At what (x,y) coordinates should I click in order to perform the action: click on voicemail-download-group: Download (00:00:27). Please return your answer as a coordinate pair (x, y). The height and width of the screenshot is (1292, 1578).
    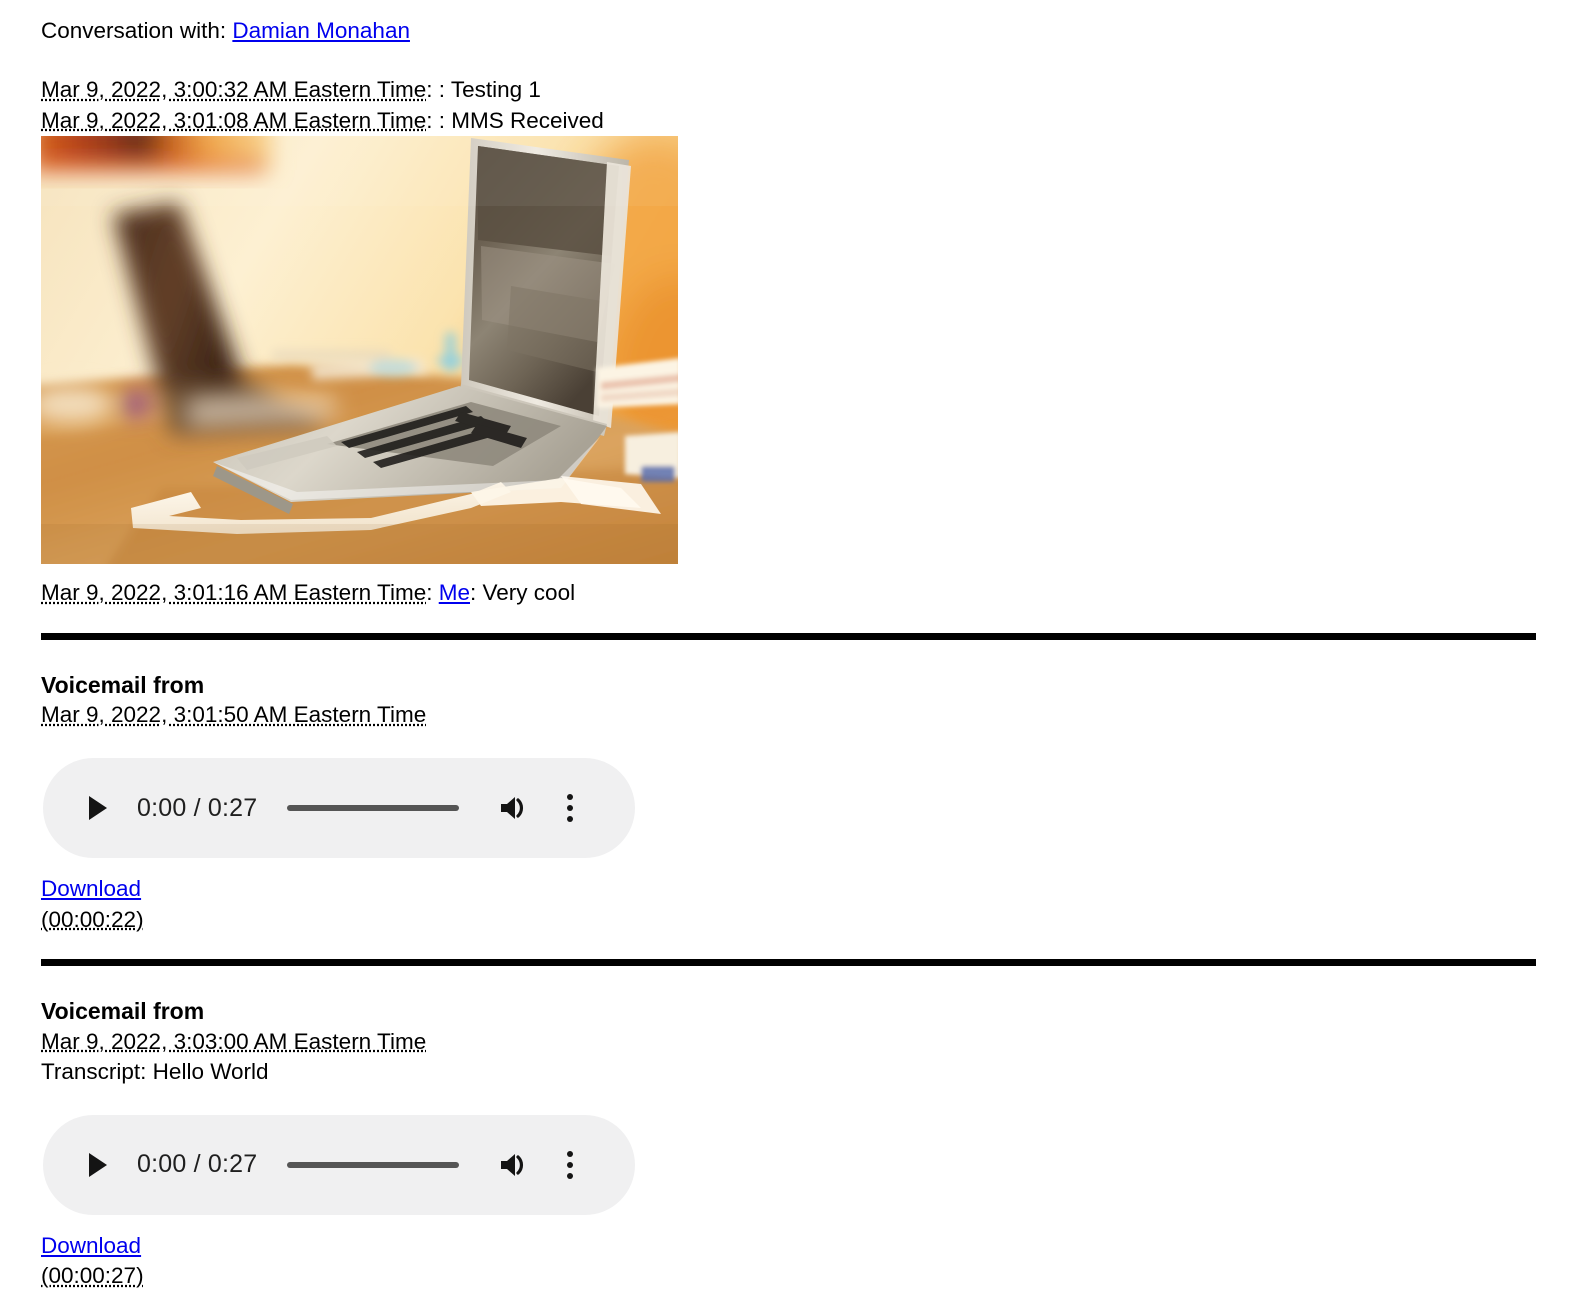
    Looking at the image, I should click on (809, 1261).